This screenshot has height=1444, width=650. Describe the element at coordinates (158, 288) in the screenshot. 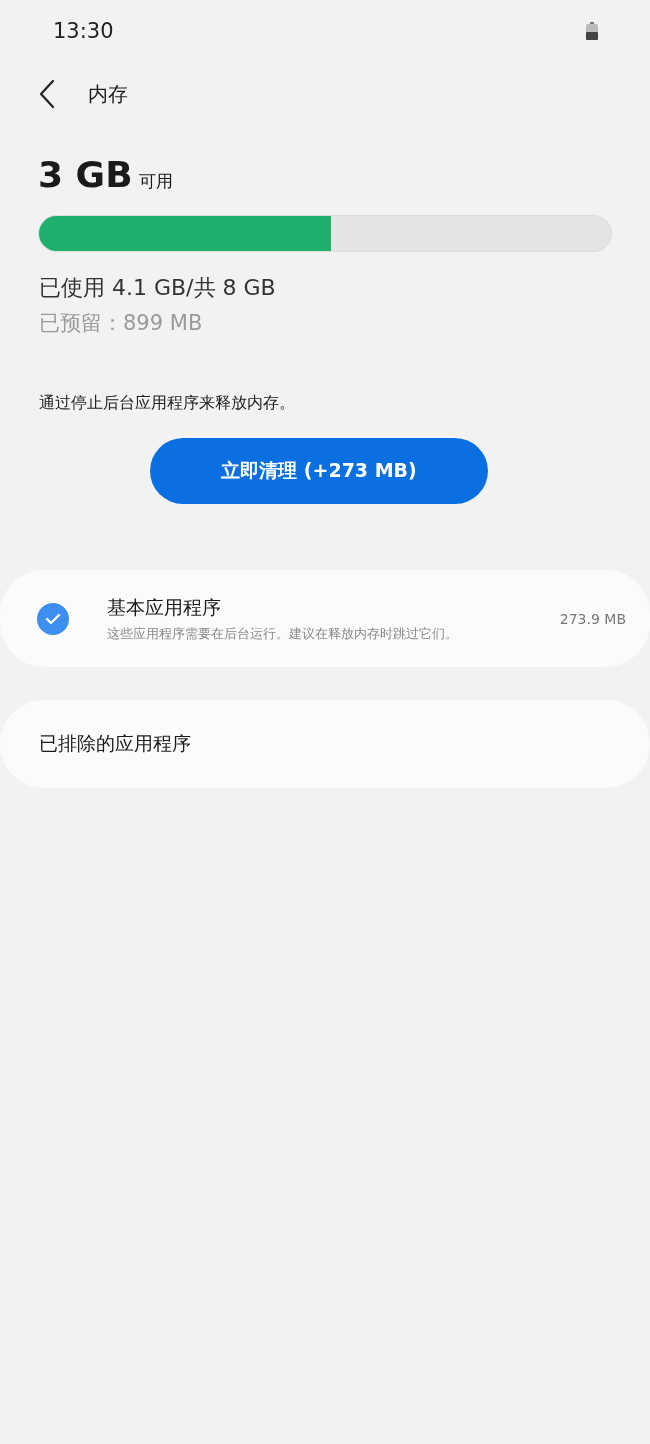

I see `used-text: 已使用 4.1 GB/共 8 GB` at that location.